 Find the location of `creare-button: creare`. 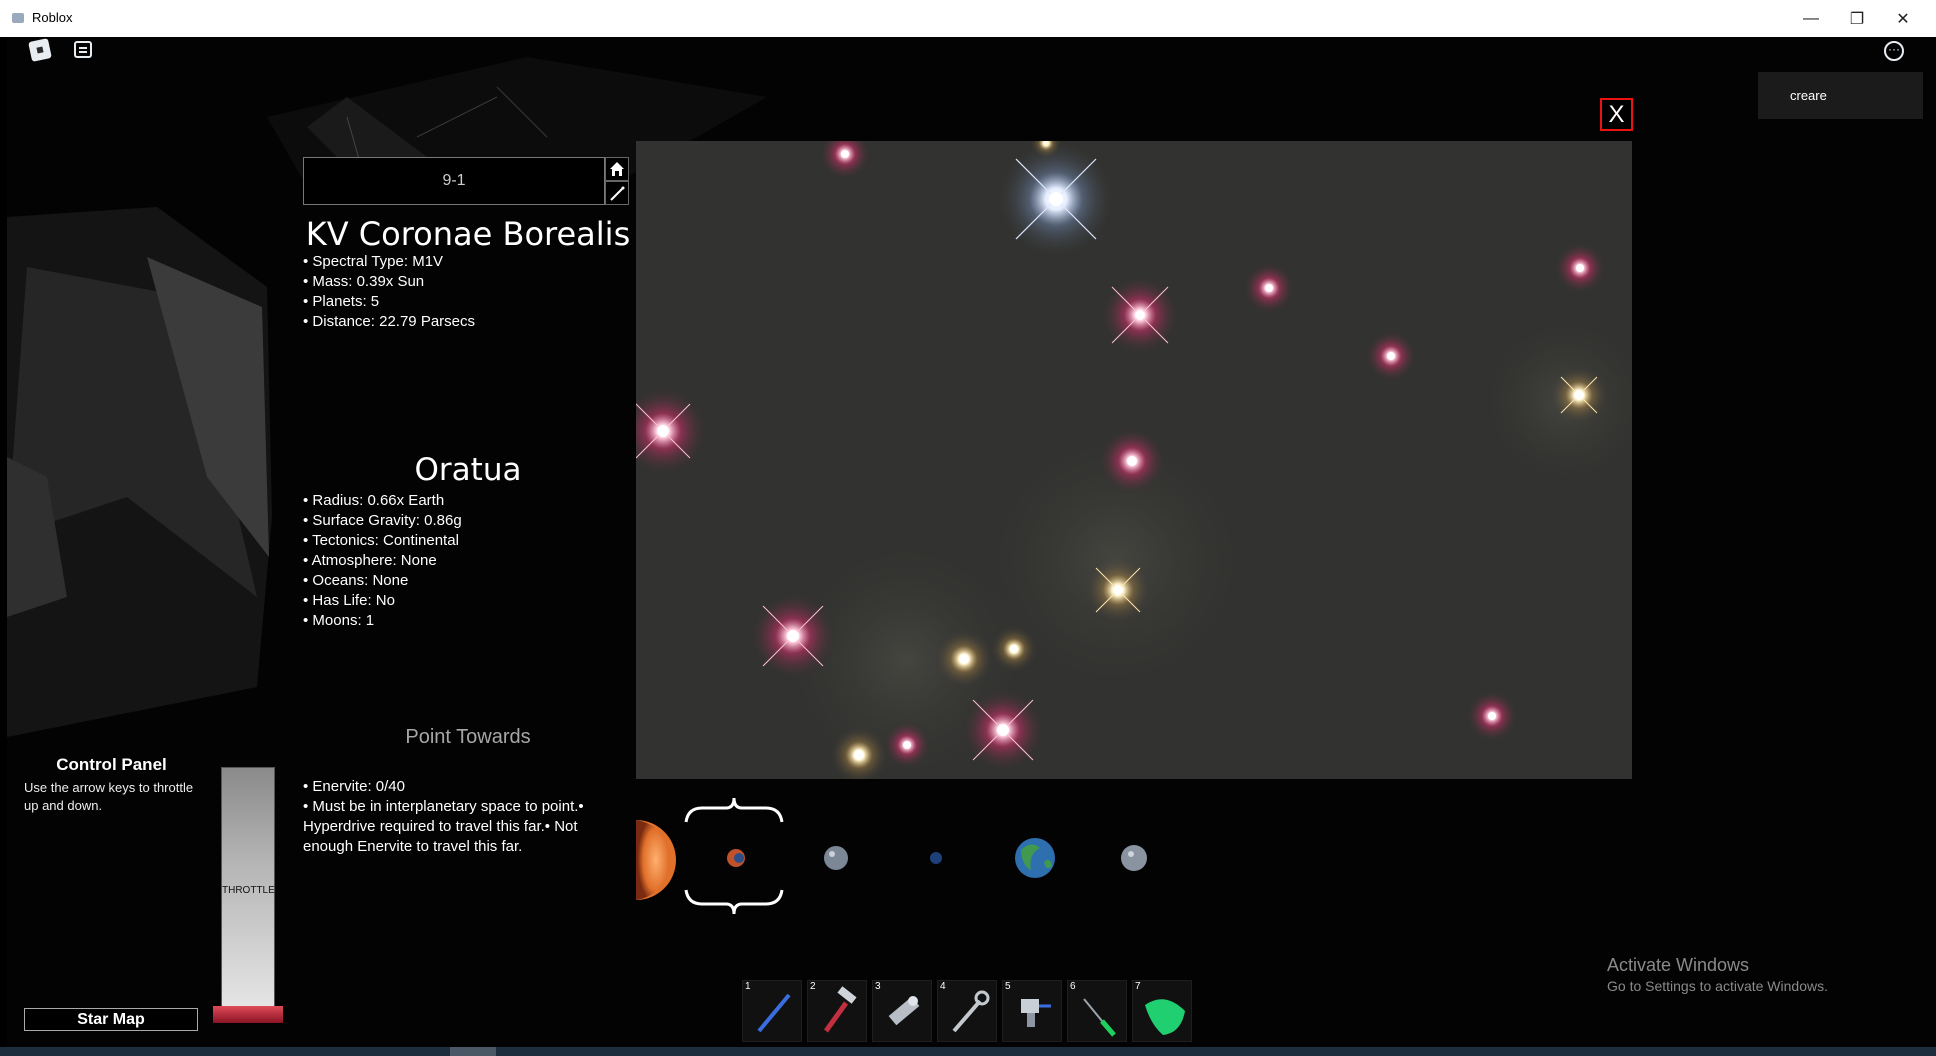

creare-button: creare is located at coordinates (1840, 95).